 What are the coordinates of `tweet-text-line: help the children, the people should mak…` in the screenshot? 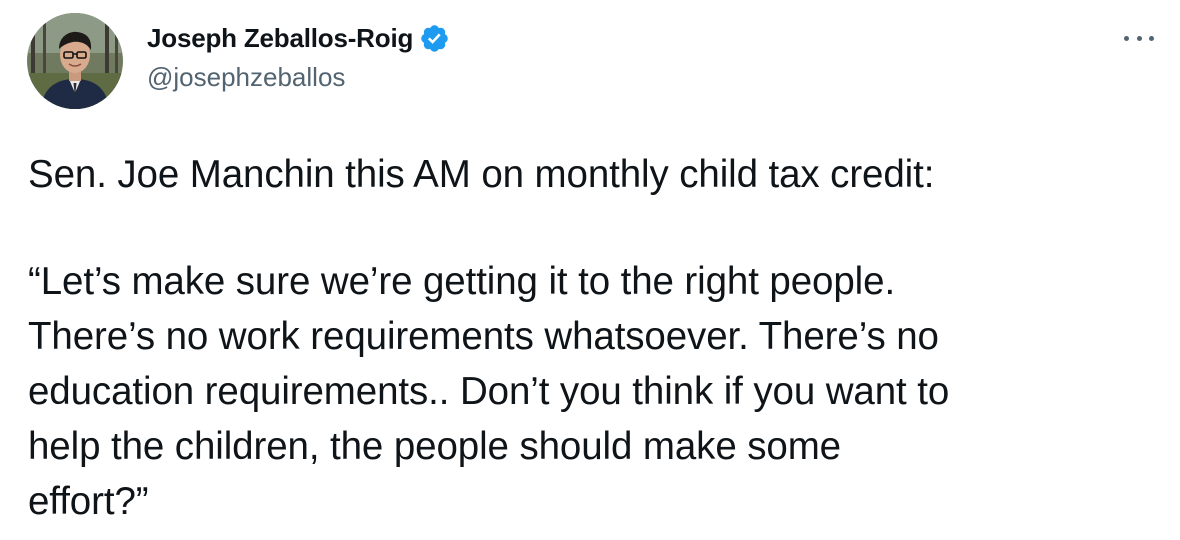 It's located at (434, 446).